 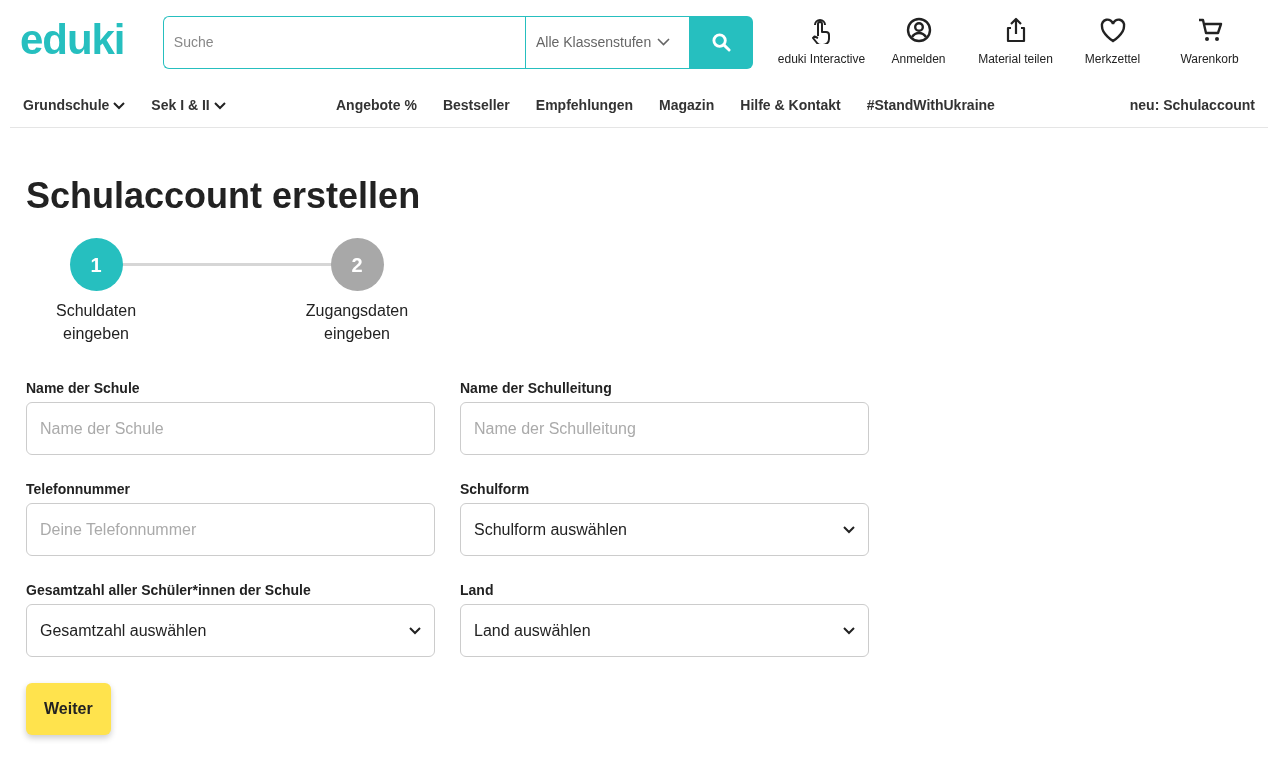 What do you see at coordinates (550, 529) in the screenshot?
I see `select-value: Schulform auswählen` at bounding box center [550, 529].